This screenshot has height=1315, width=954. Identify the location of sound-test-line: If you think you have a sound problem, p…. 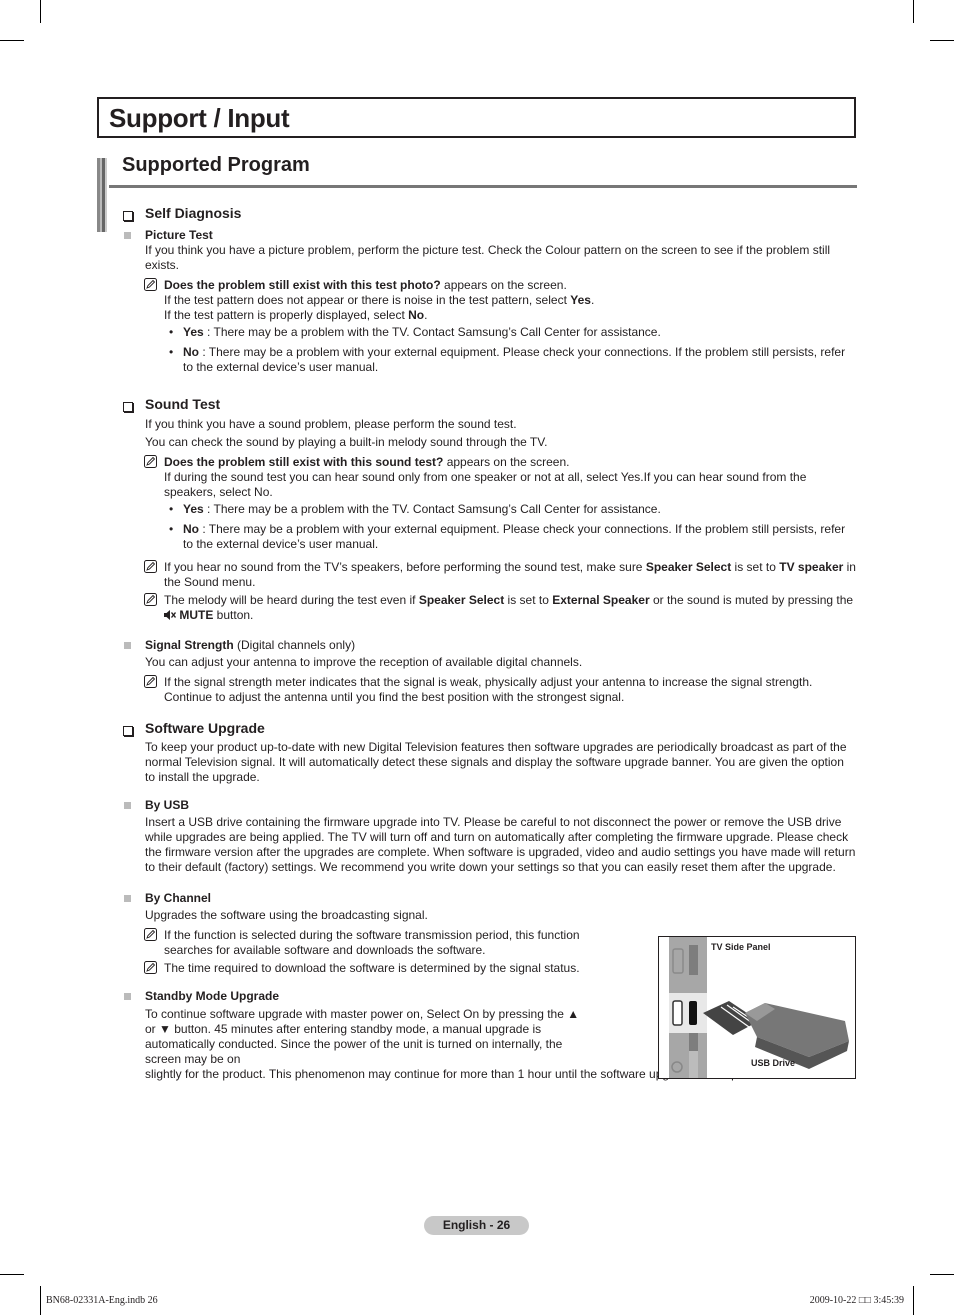
(331, 424).